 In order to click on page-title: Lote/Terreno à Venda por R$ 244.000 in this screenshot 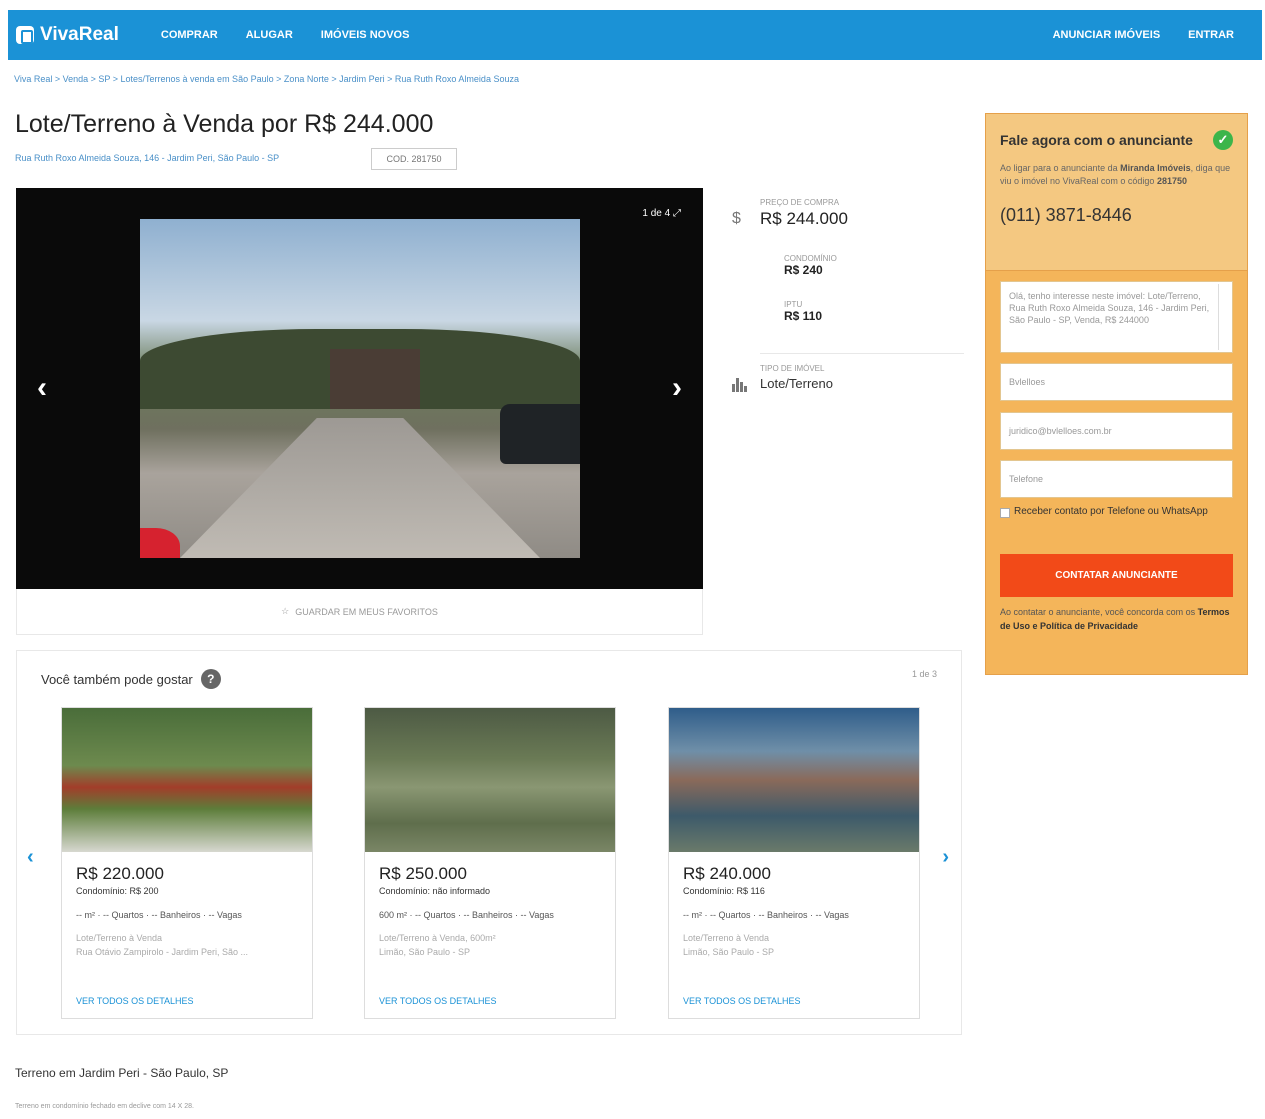, I will do `click(224, 124)`.